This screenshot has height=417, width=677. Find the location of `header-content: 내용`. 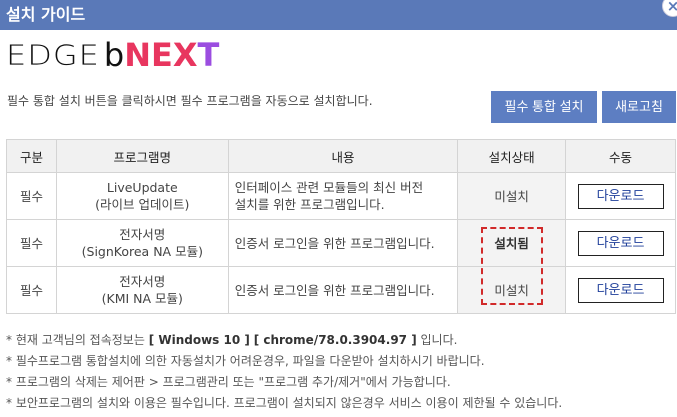

header-content: 내용 is located at coordinates (343, 156).